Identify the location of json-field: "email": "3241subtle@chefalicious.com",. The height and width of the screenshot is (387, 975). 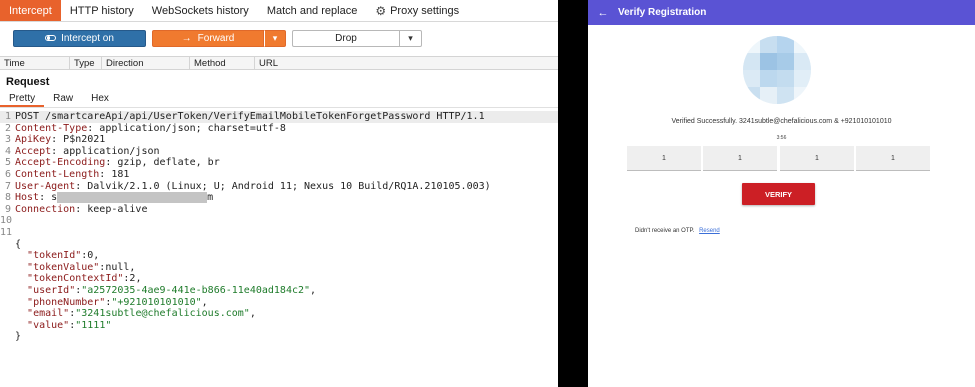
(141, 314).